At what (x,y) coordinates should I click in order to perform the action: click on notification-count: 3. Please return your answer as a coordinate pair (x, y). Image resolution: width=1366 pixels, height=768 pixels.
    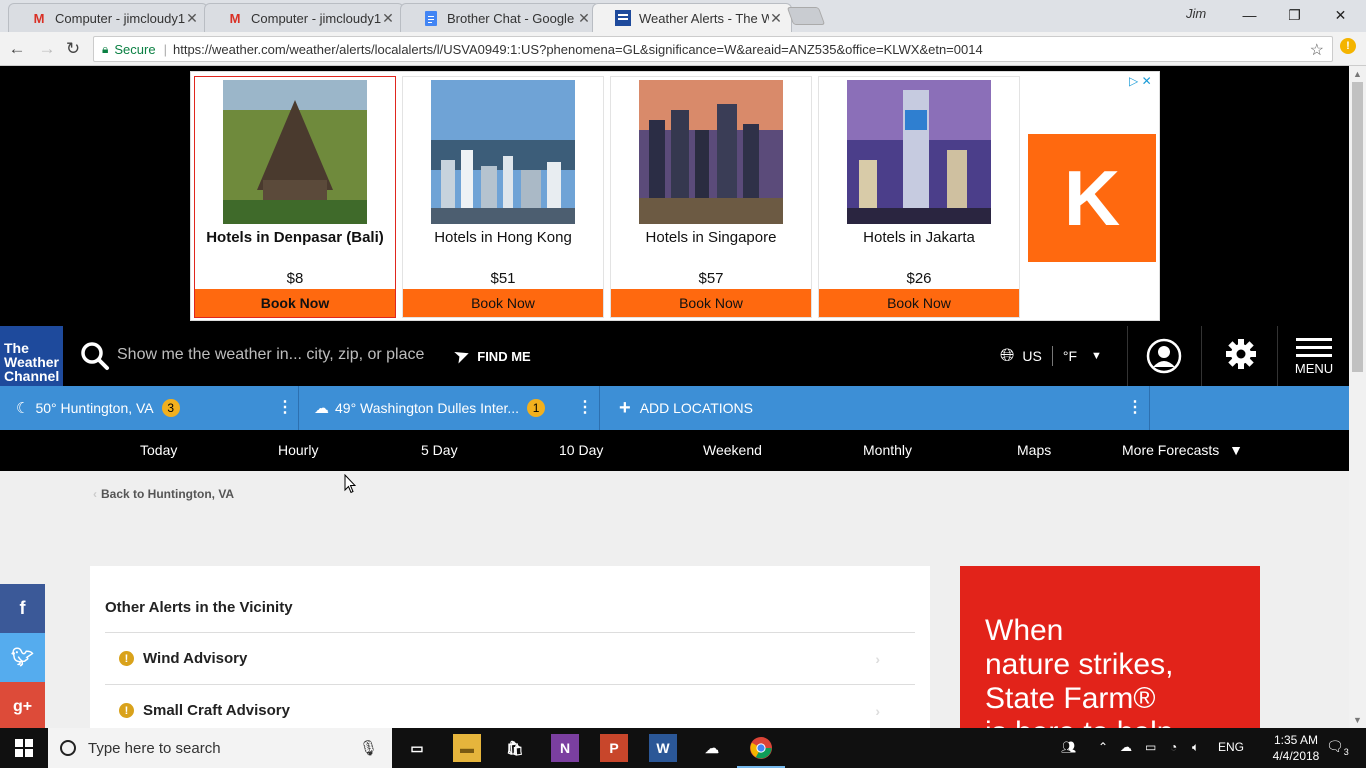
    Looking at the image, I should click on (1346, 751).